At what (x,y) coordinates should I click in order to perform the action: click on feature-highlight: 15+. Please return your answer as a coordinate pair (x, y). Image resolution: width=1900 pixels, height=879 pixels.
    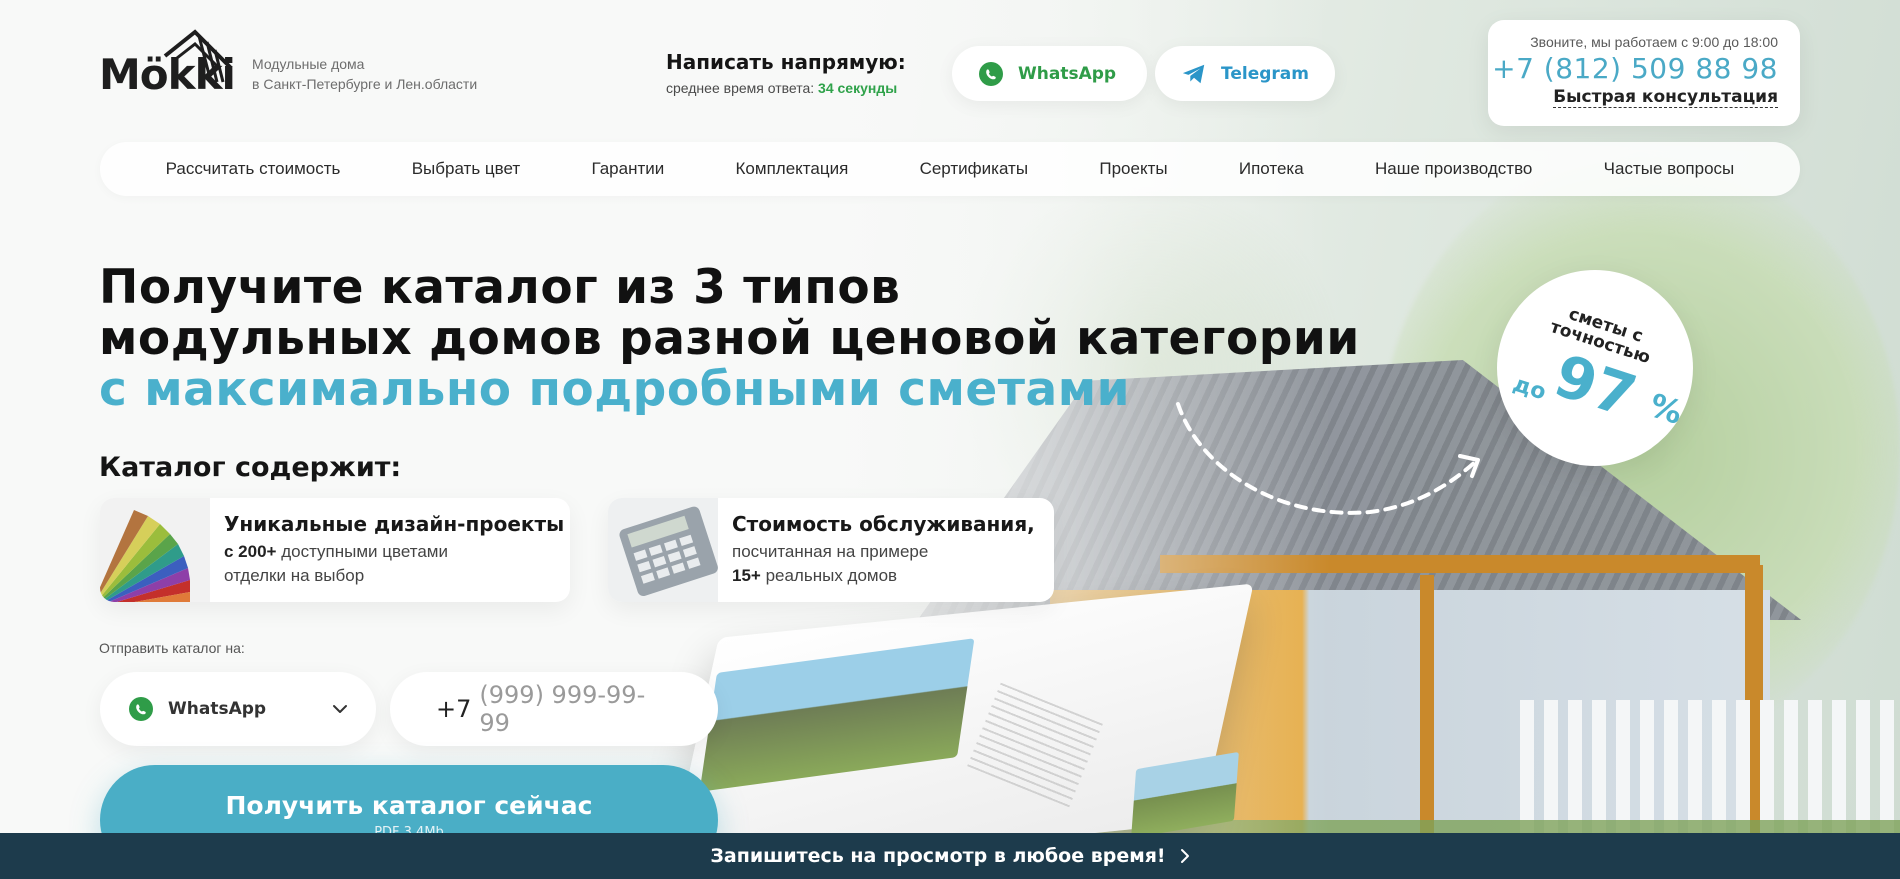
    Looking at the image, I should click on (746, 575).